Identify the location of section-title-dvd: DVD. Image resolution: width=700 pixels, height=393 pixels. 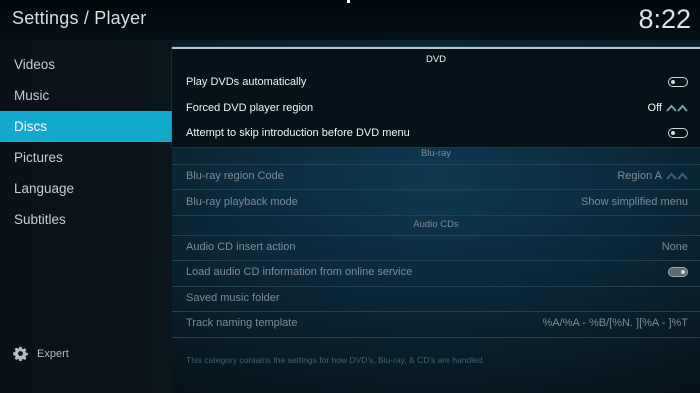
(436, 59).